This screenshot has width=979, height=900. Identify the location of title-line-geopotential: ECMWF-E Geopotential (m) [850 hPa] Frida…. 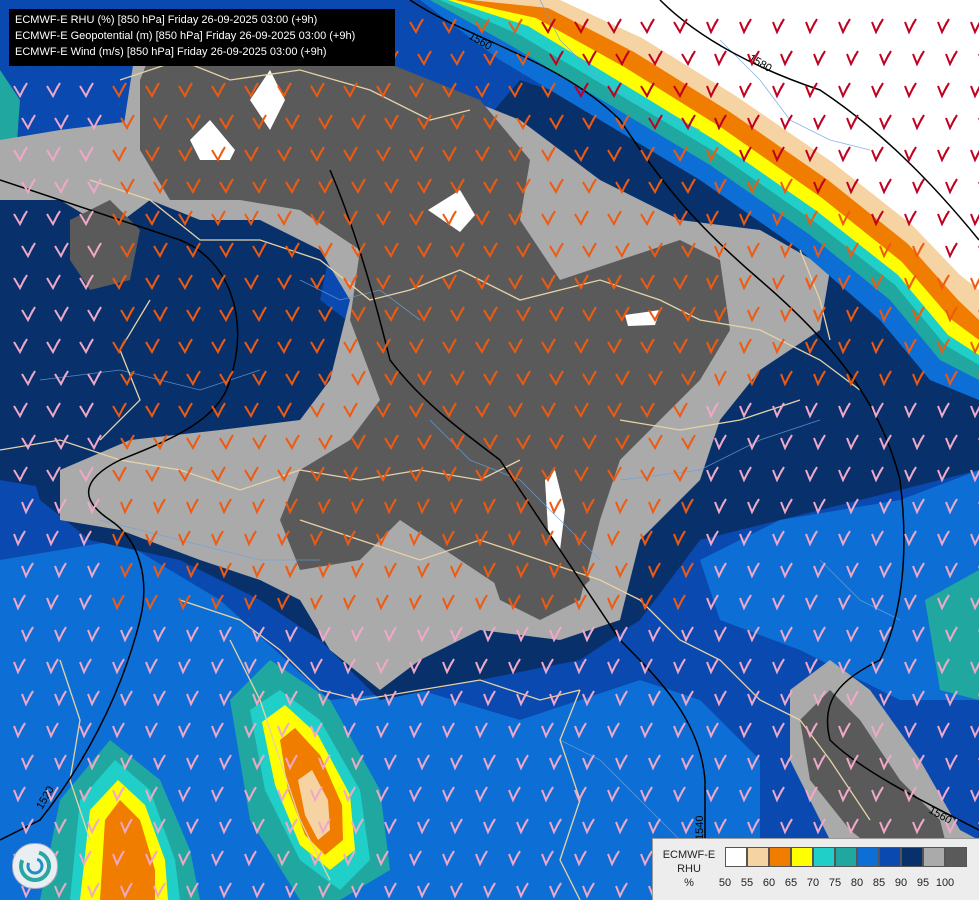
(185, 36).